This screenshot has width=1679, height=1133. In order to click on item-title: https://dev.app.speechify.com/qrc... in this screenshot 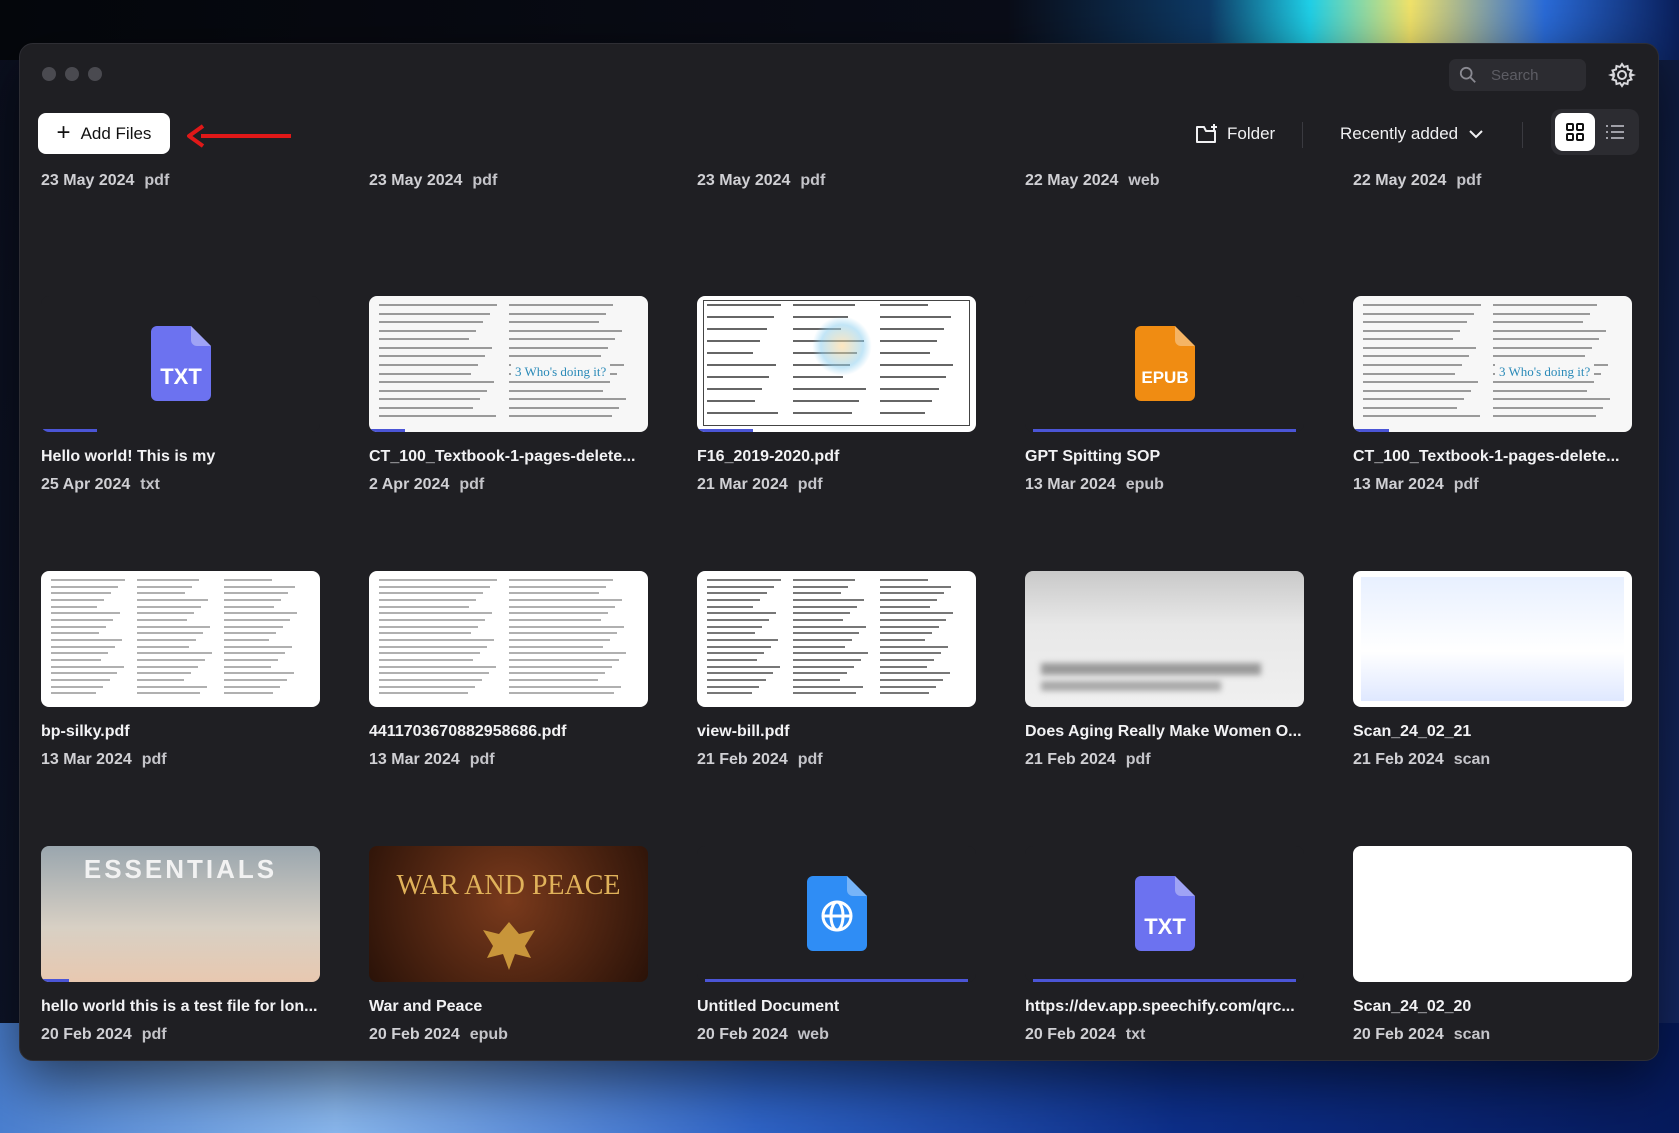, I will do `click(1164, 1007)`.